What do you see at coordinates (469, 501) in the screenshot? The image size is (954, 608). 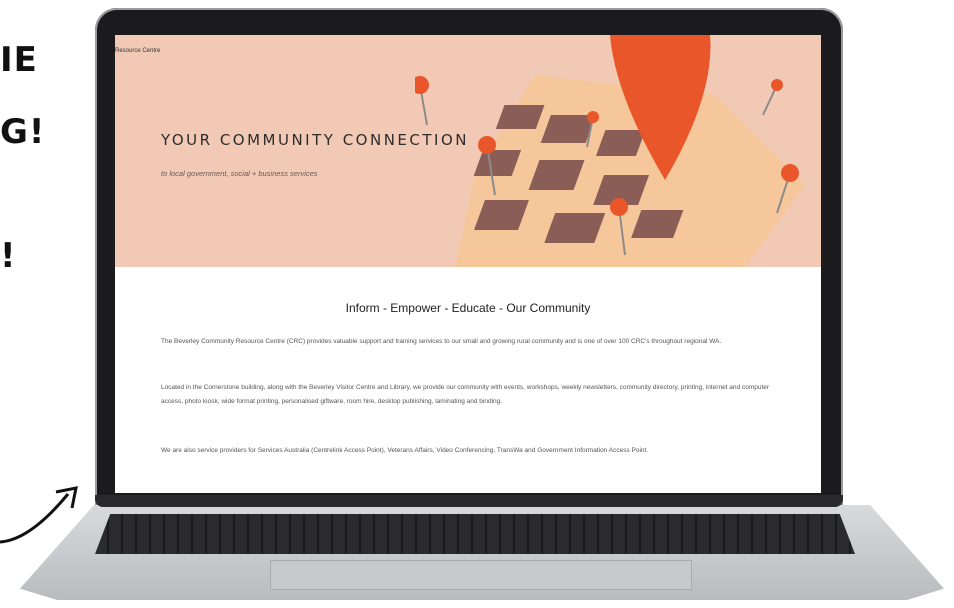 I see `laptop-hinge` at bounding box center [469, 501].